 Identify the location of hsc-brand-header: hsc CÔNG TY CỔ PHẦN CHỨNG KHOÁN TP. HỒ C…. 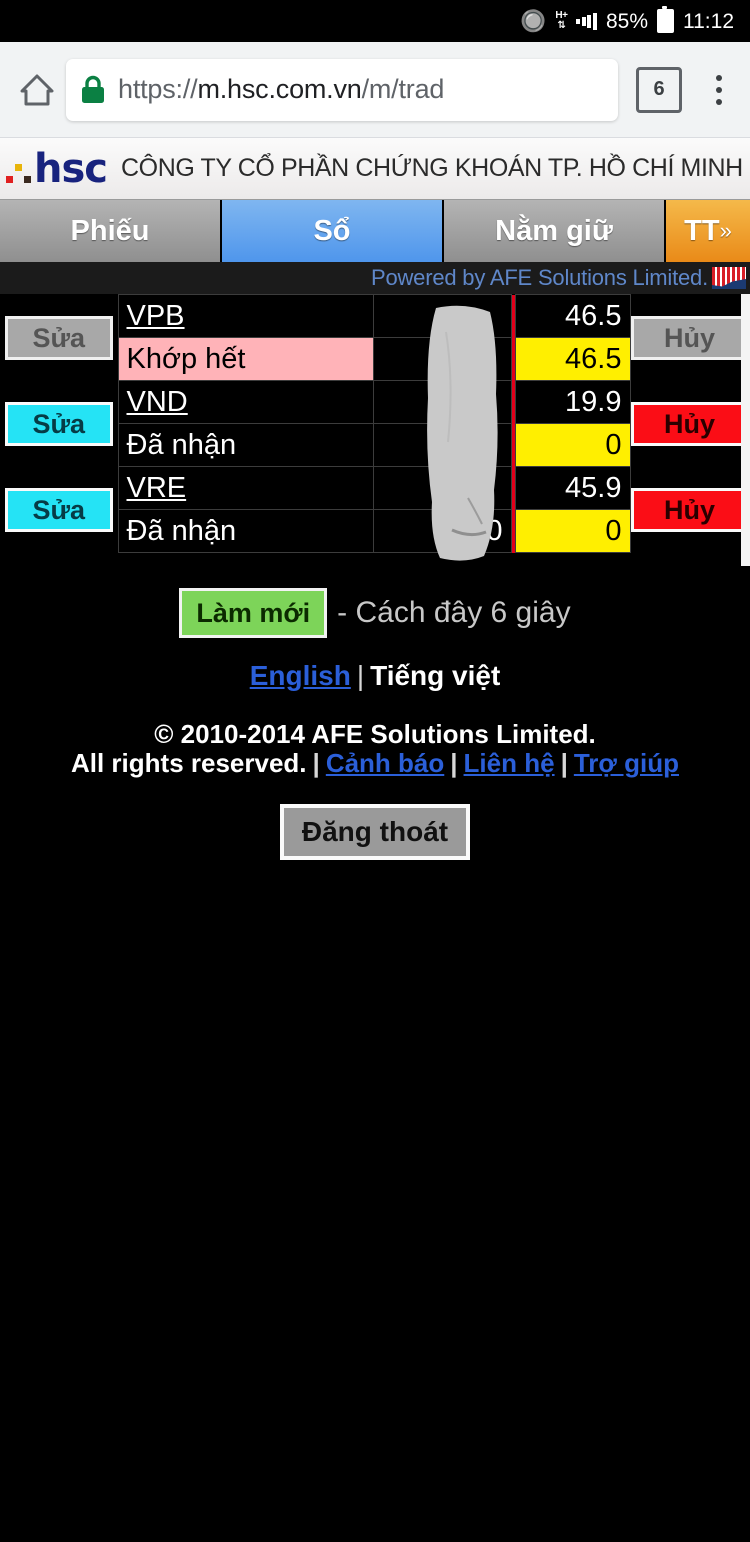
(375, 169).